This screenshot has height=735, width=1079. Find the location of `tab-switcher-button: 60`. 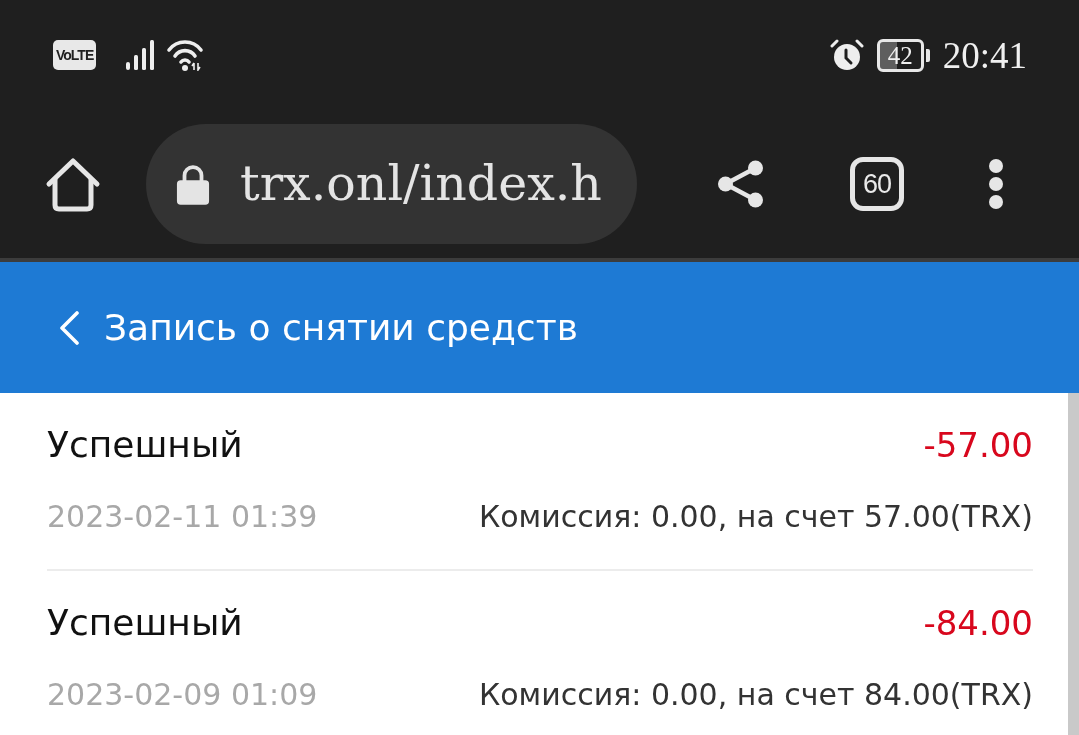

tab-switcher-button: 60 is located at coordinates (877, 184).